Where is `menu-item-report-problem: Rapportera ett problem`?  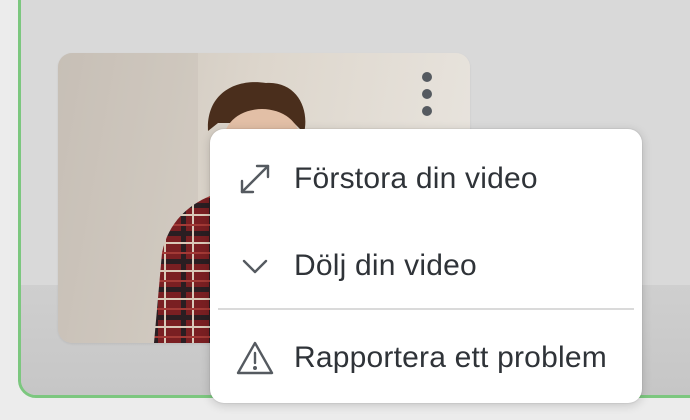 menu-item-report-problem: Rapportera ett problem is located at coordinates (426, 358).